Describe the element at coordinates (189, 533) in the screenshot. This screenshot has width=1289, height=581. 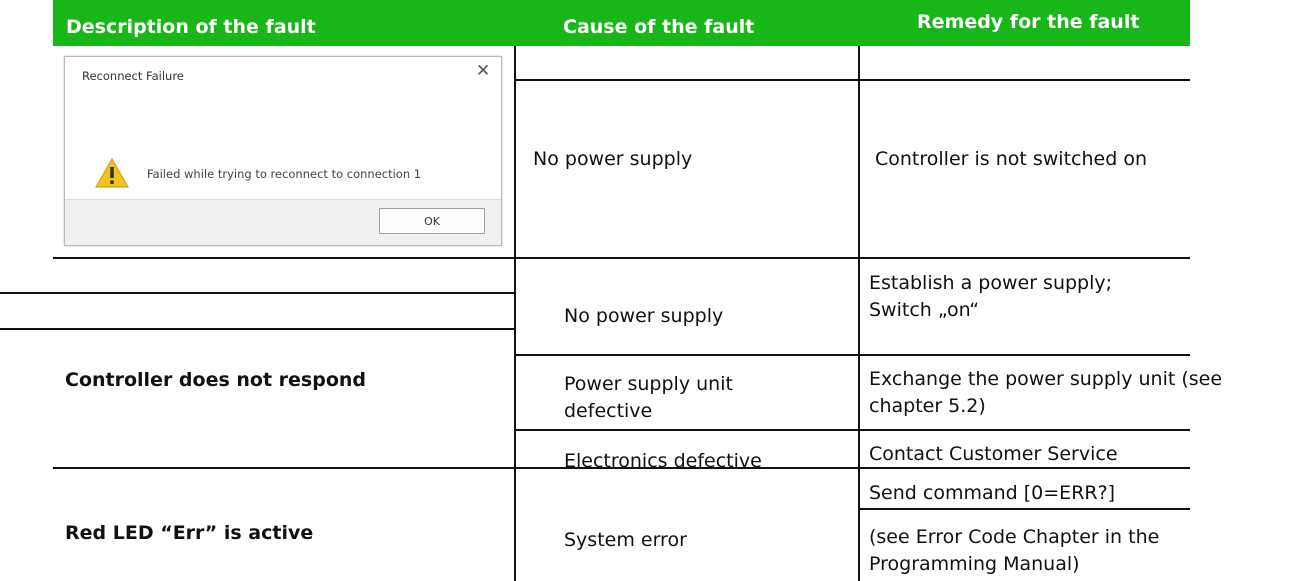
I see `red-led-description: Red LED “Err” is active` at that location.